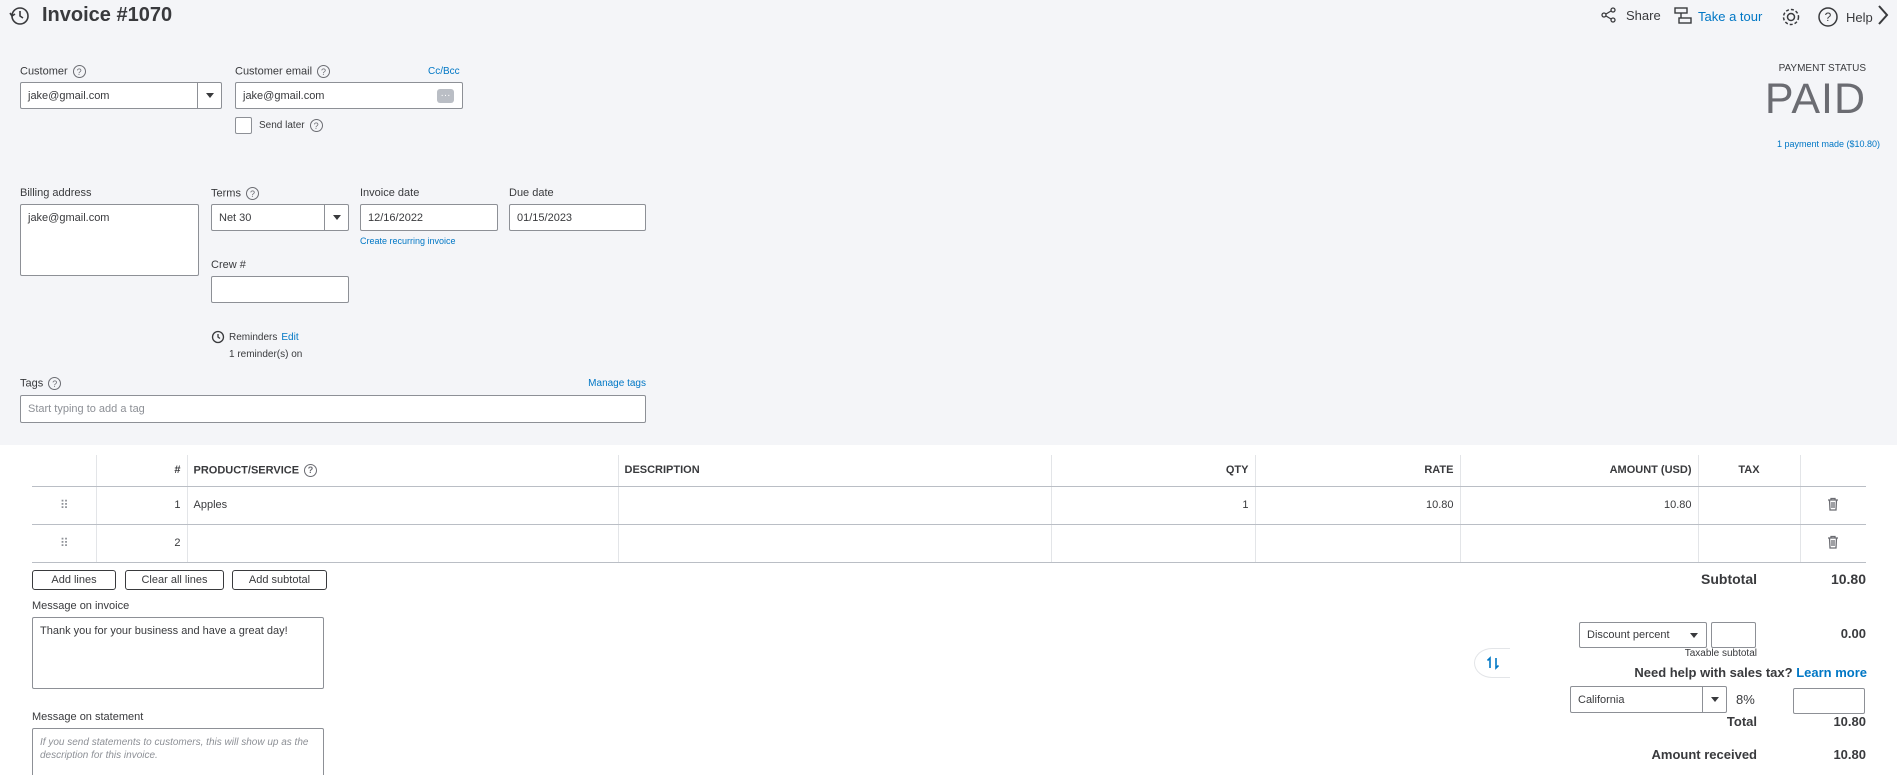  Describe the element at coordinates (1152, 471) in the screenshot. I see `column-header-qty: QTY` at that location.